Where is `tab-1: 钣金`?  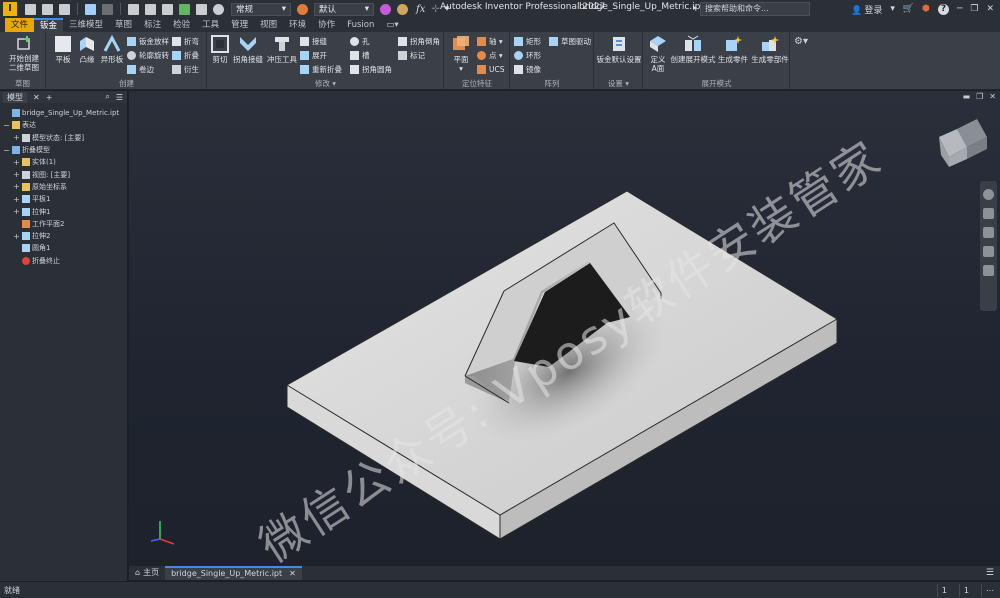 tab-1: 钣金 is located at coordinates (49, 25).